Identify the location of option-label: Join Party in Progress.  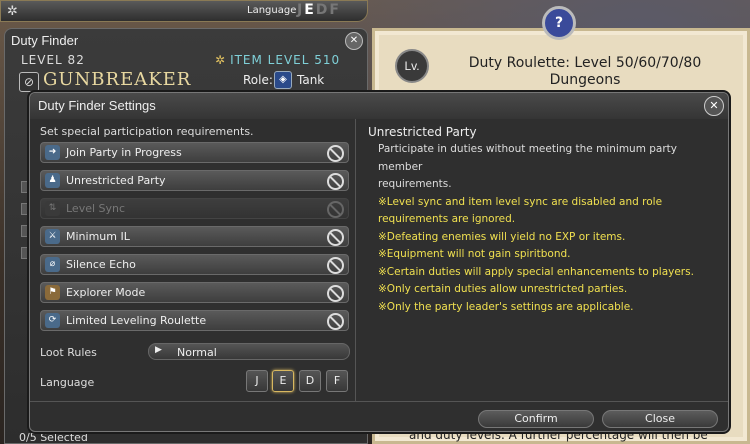
(124, 152).